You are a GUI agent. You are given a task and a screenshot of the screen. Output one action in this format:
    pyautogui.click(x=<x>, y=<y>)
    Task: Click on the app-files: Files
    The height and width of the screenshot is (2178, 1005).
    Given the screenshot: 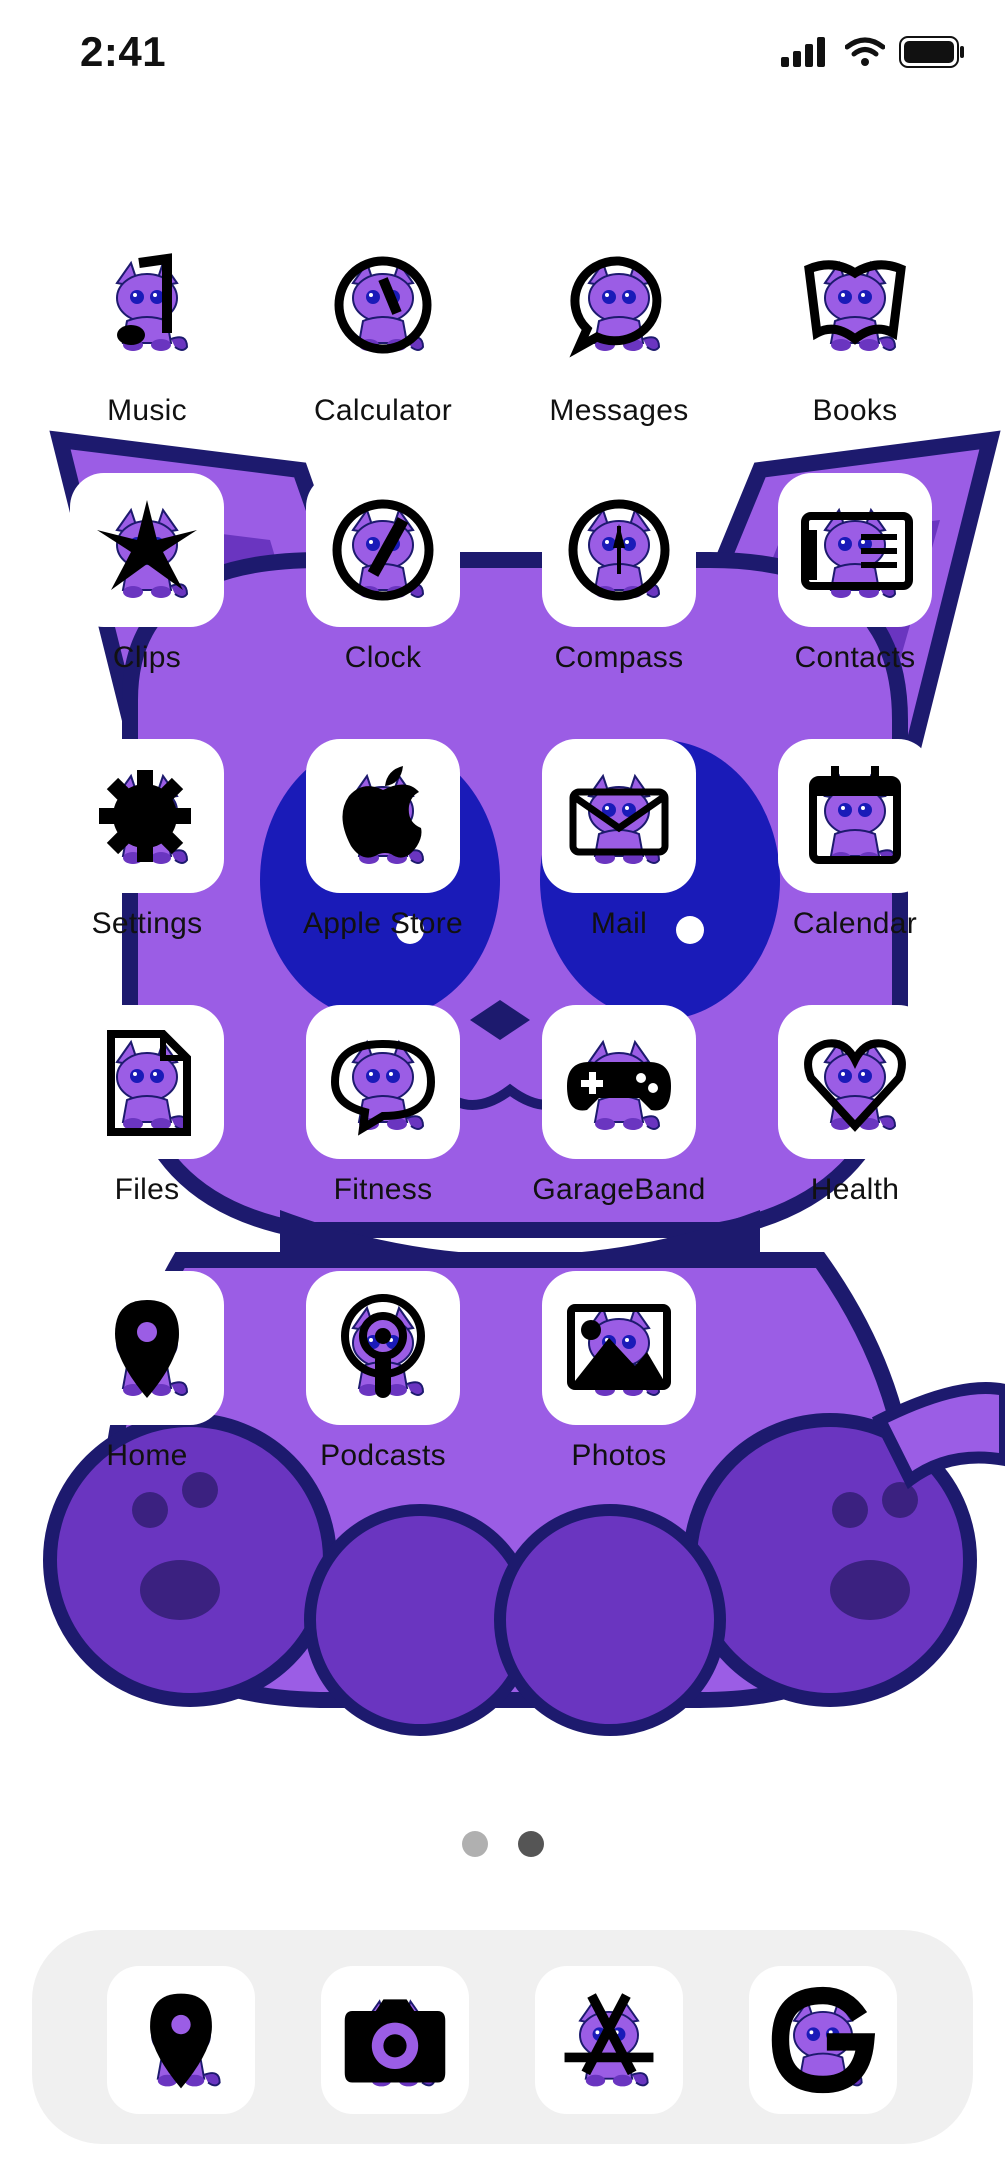 What is the action you would take?
    pyautogui.click(x=147, y=1106)
    